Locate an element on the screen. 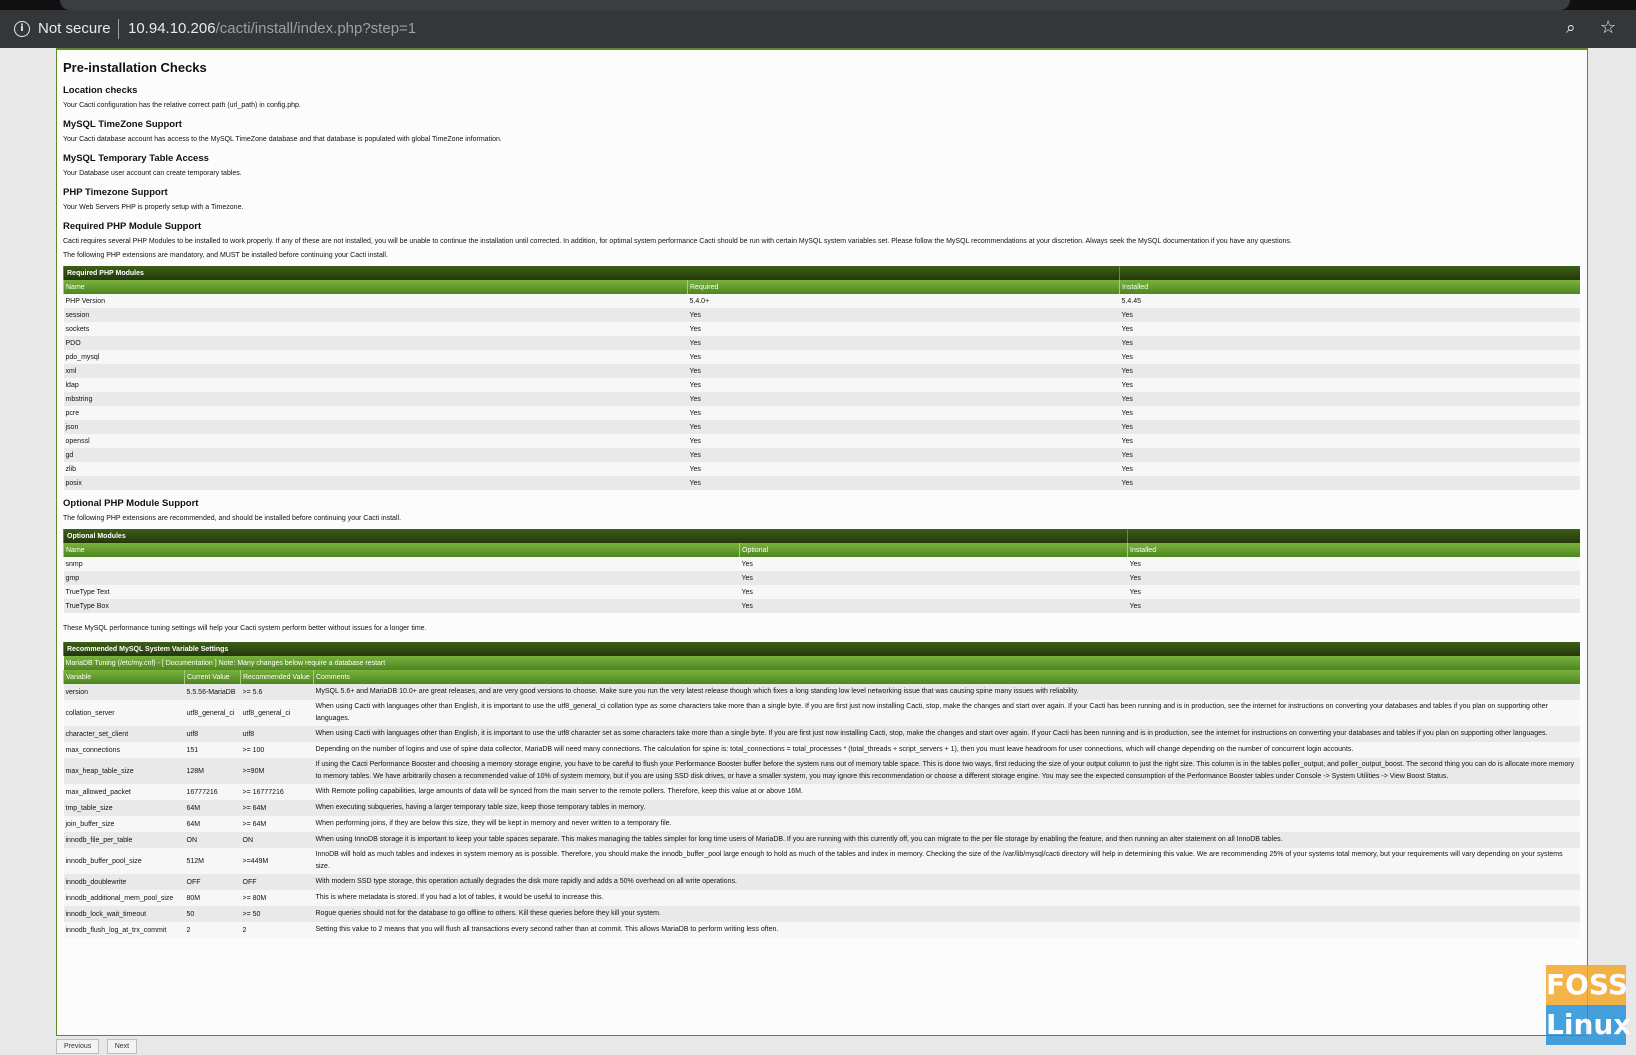 Image resolution: width=1636 pixels, height=1055 pixels. table-cell: 5.5.56-MariaDB is located at coordinates (212, 692).